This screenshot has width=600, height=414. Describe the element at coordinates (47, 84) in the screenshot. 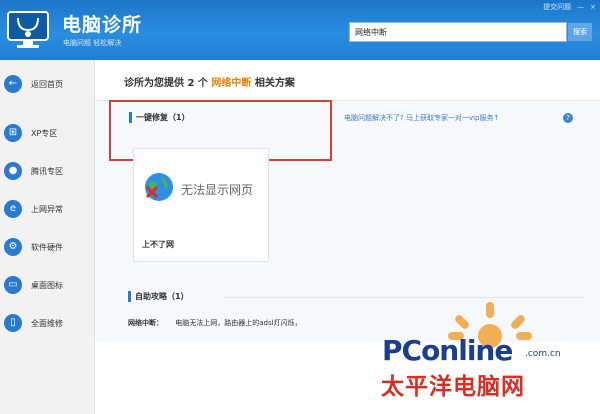

I see `sidebar-item-label: 返回首页` at that location.